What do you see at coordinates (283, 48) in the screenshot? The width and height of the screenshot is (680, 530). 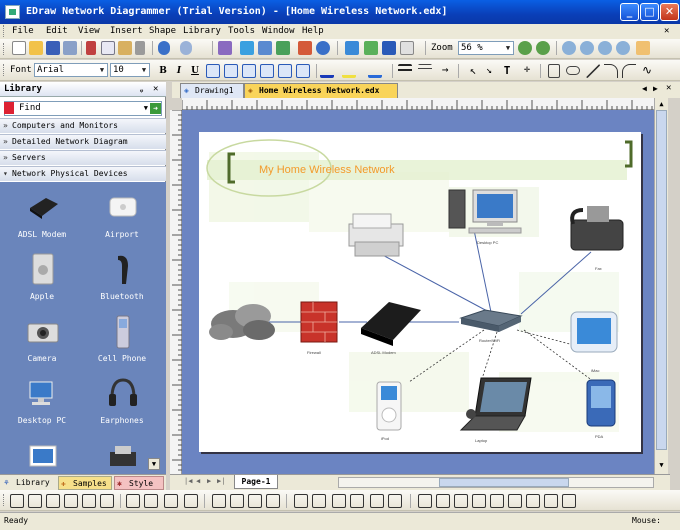 I see `group-icon` at bounding box center [283, 48].